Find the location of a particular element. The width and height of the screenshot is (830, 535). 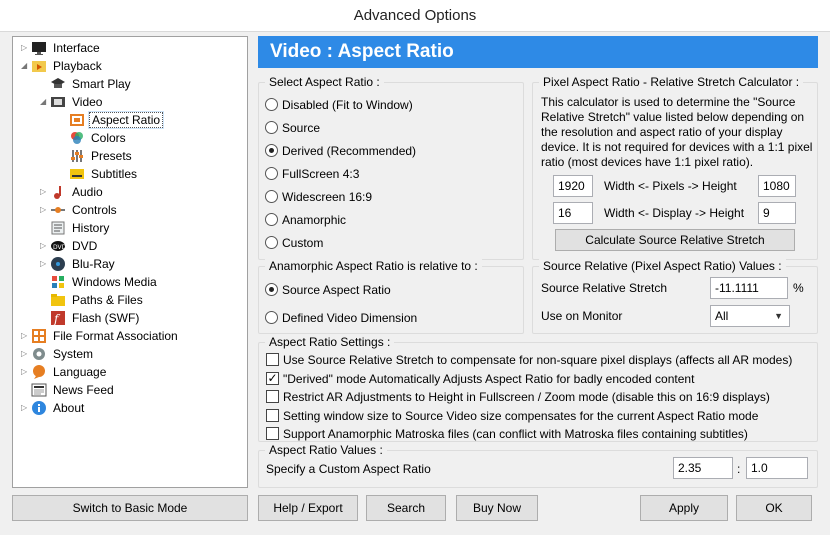

tree-item: Subtitles is located at coordinates (99, 173).